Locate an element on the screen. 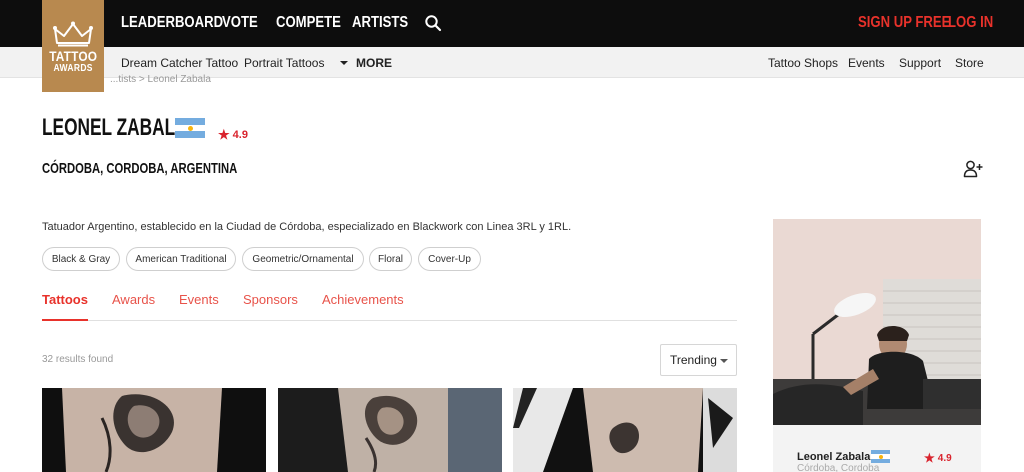  card-rating: ★ 4.9 is located at coordinates (938, 458).